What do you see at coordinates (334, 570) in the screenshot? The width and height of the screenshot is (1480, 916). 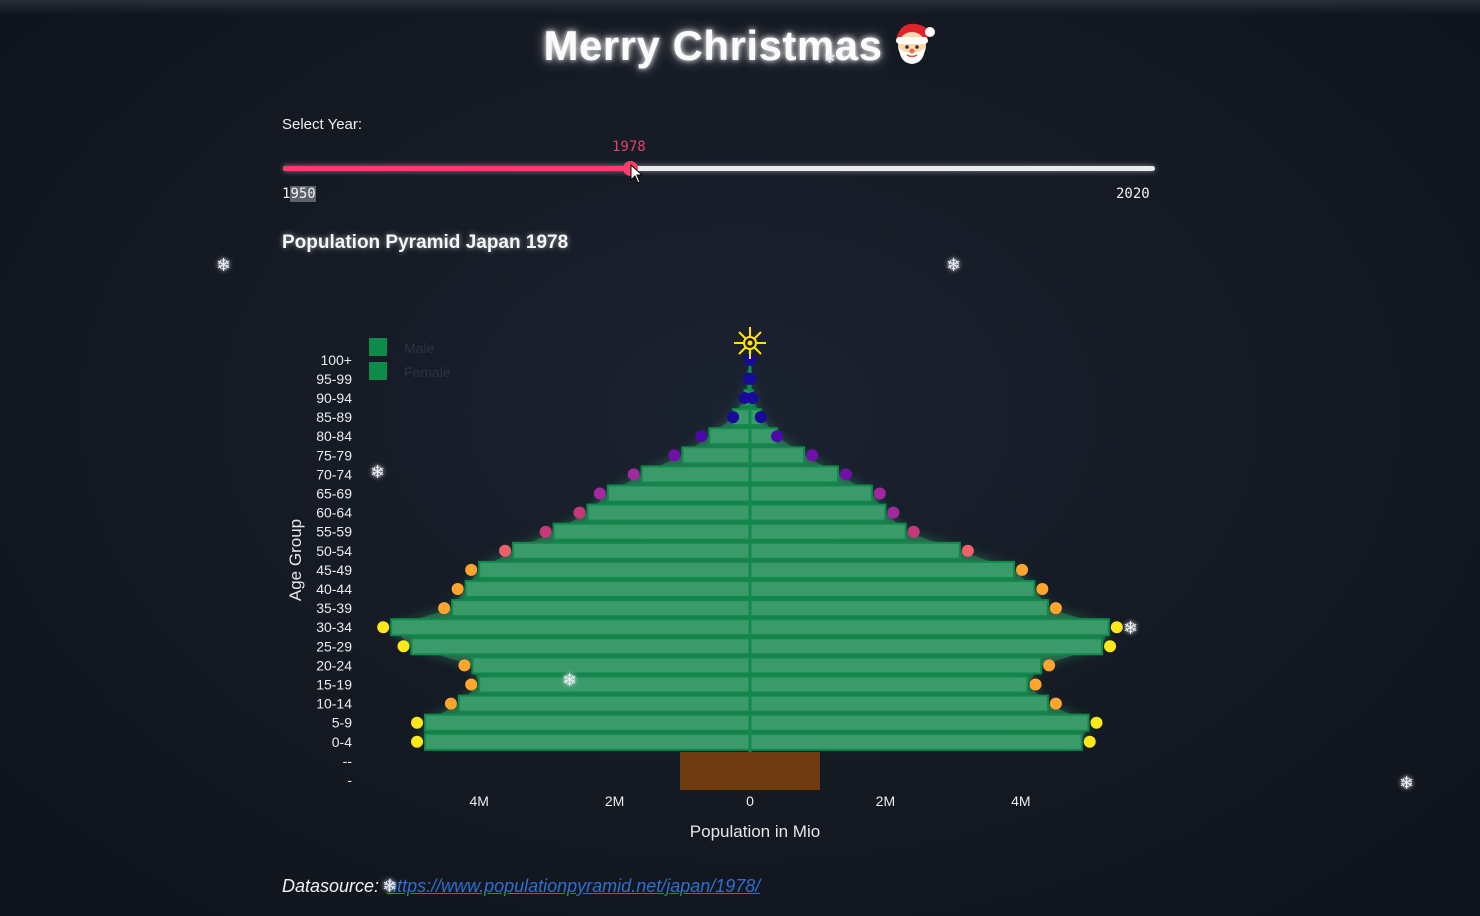 I see `y-tick-label: 45-49` at bounding box center [334, 570].